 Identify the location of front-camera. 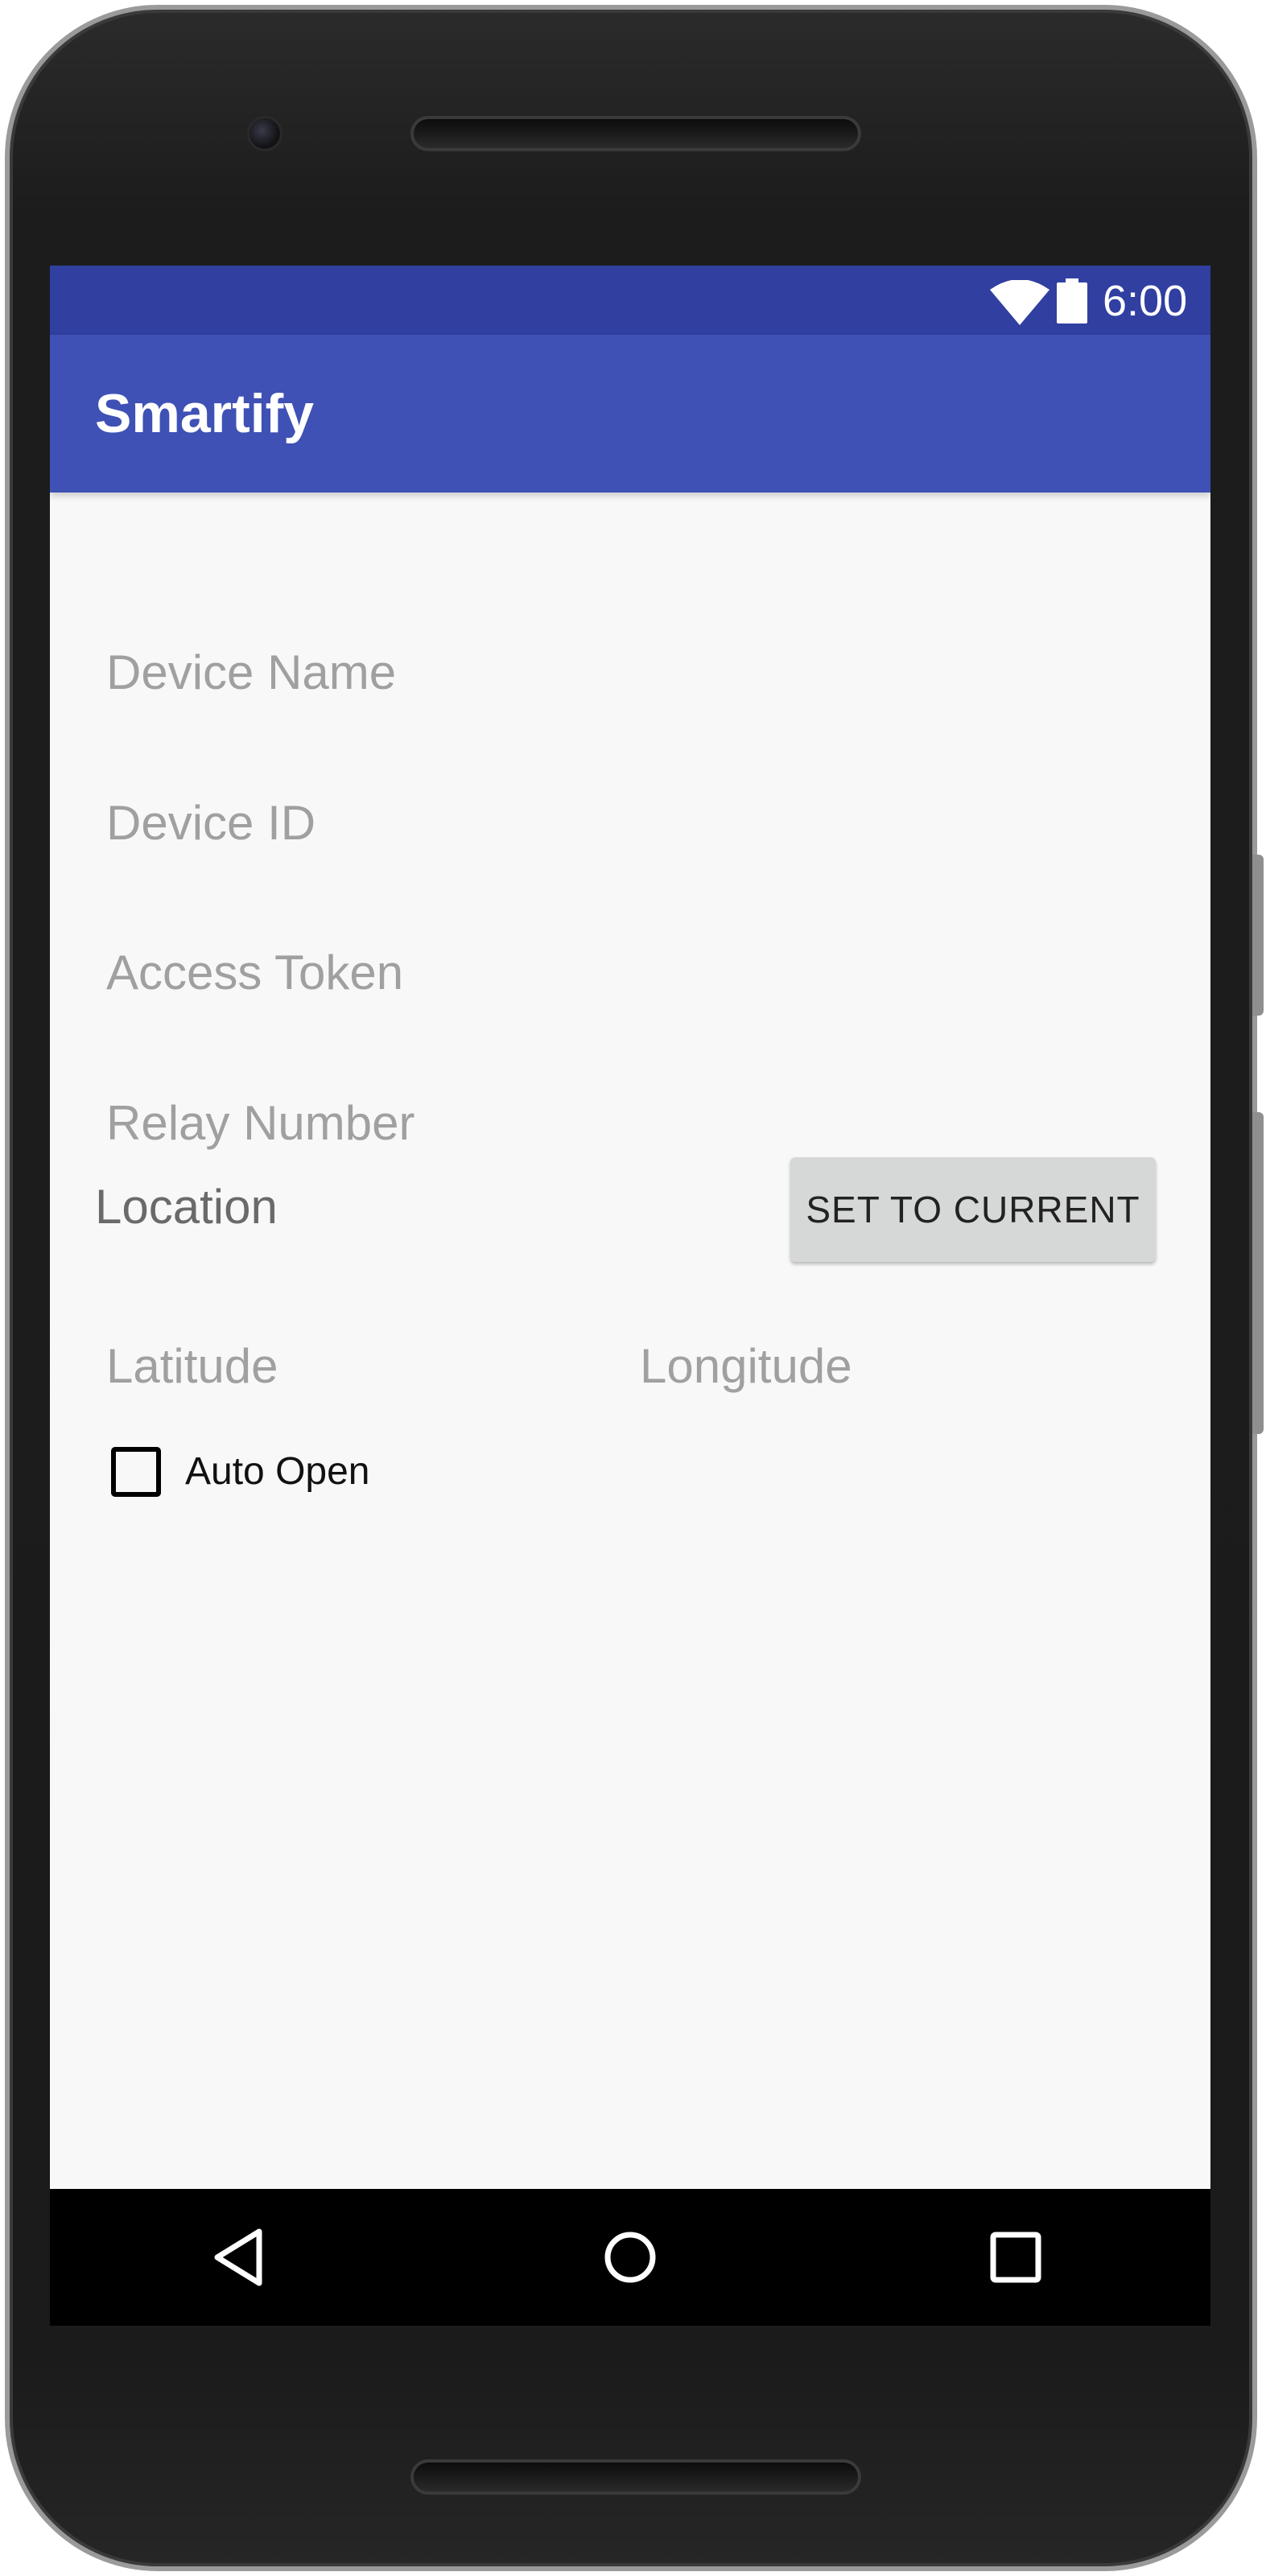
(264, 133).